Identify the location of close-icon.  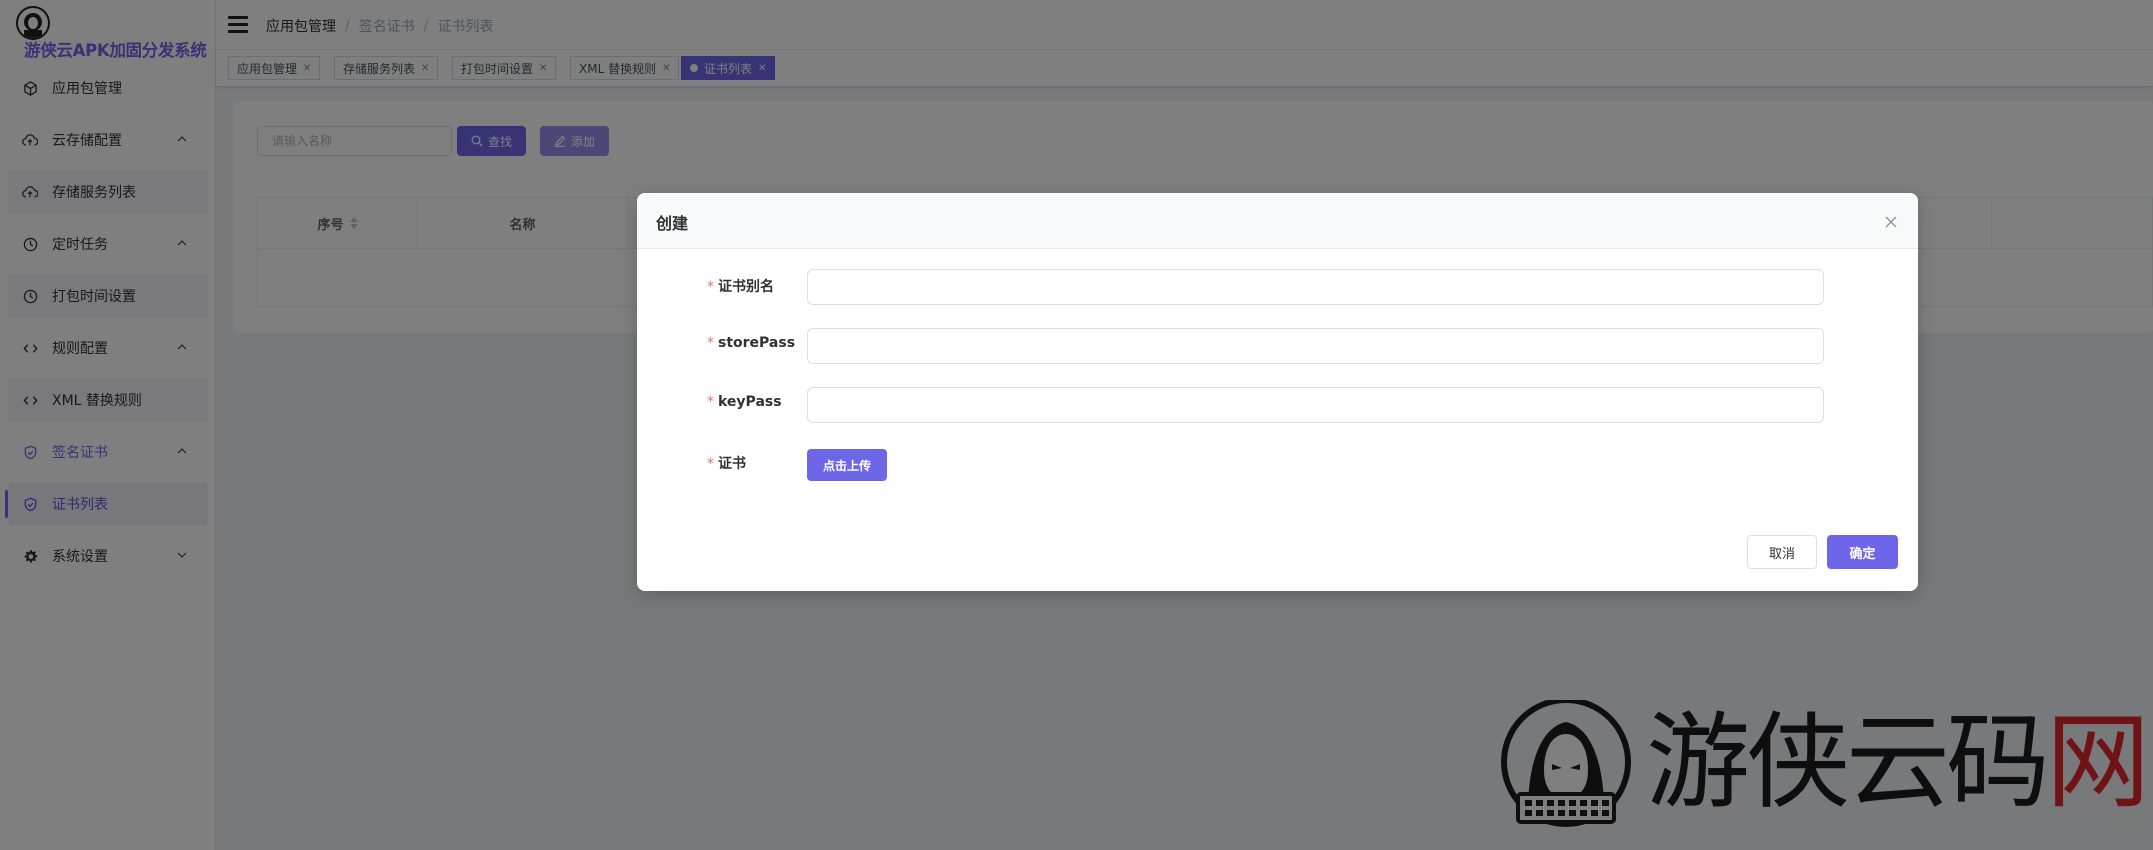
(1891, 222).